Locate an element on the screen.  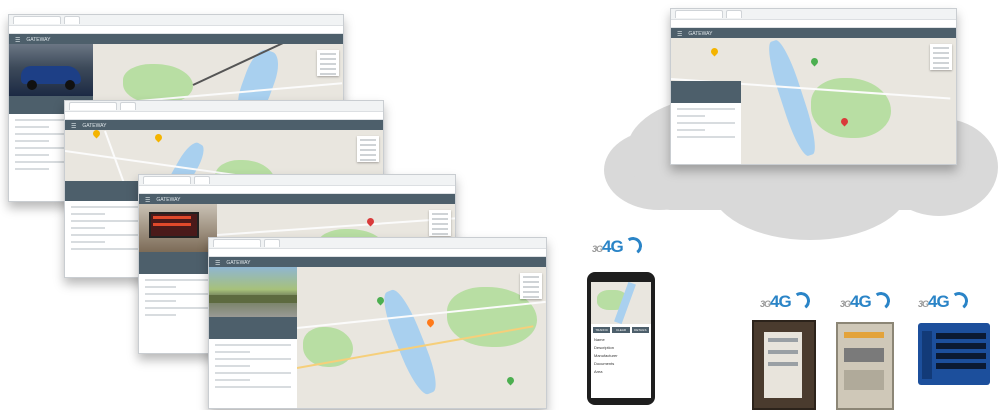
phone-clear-button: CLEAR is located at coordinates (621, 330).